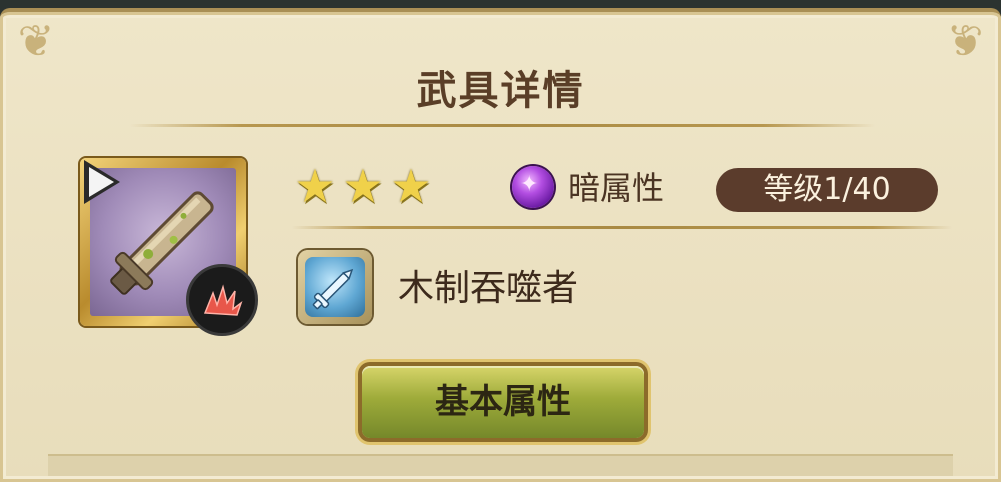 Image resolution: width=1001 pixels, height=482 pixels. What do you see at coordinates (827, 190) in the screenshot?
I see `level-badge: 等级1/40` at bounding box center [827, 190].